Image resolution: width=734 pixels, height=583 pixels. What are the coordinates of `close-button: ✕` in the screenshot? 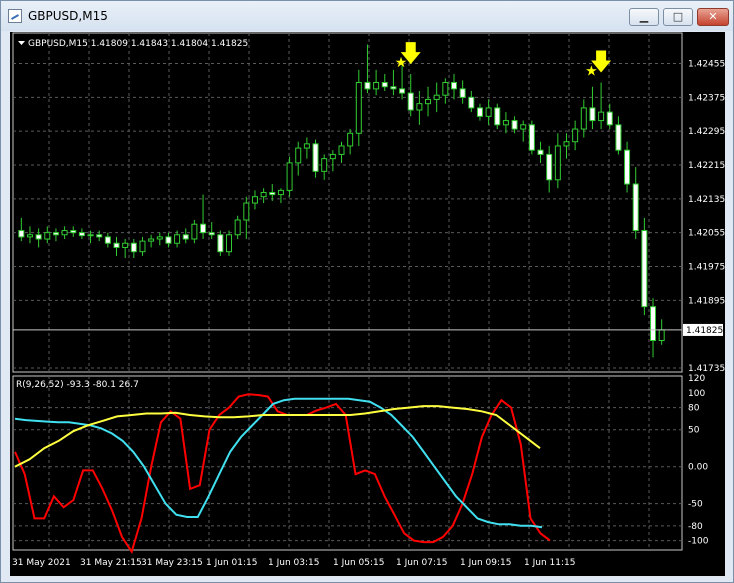 It's located at (713, 17).